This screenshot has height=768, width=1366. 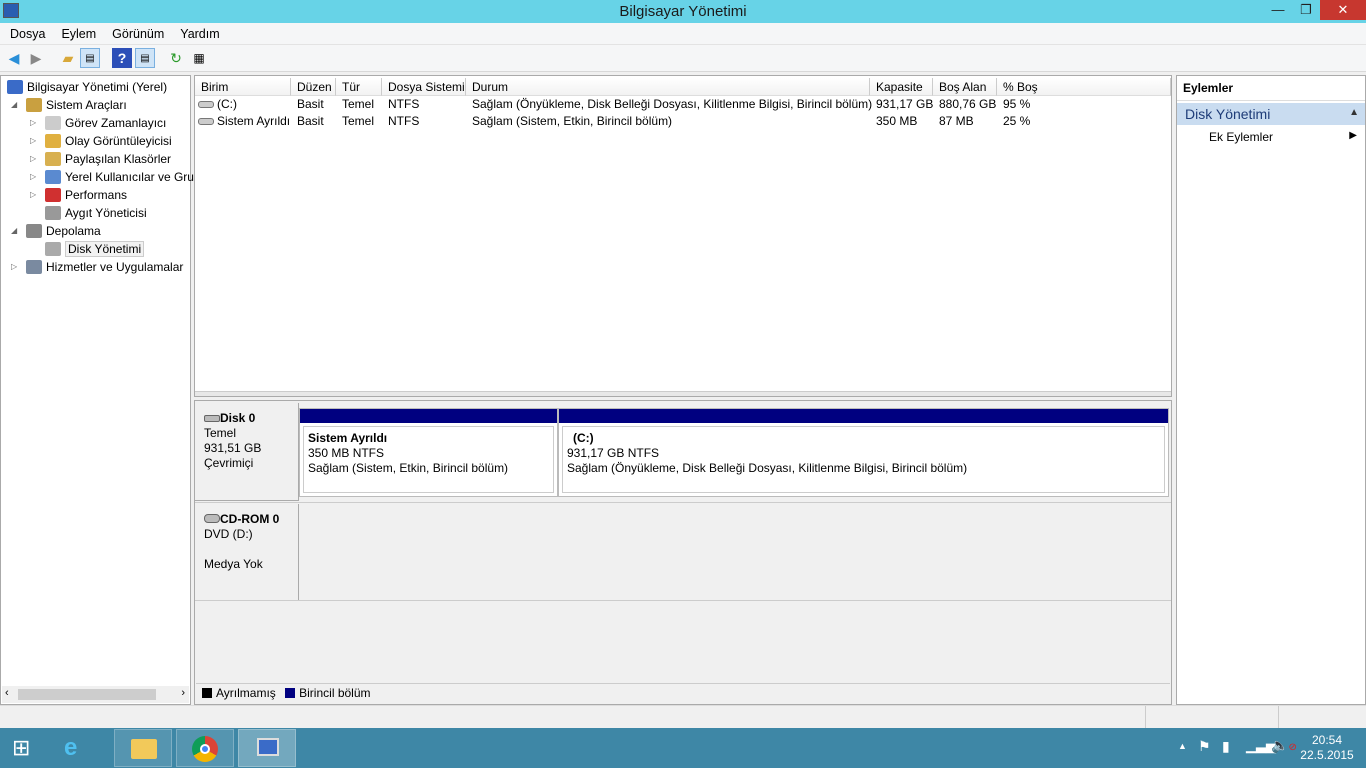 I want to click on back-arrow-icon: ◀, so click(x=14, y=58).